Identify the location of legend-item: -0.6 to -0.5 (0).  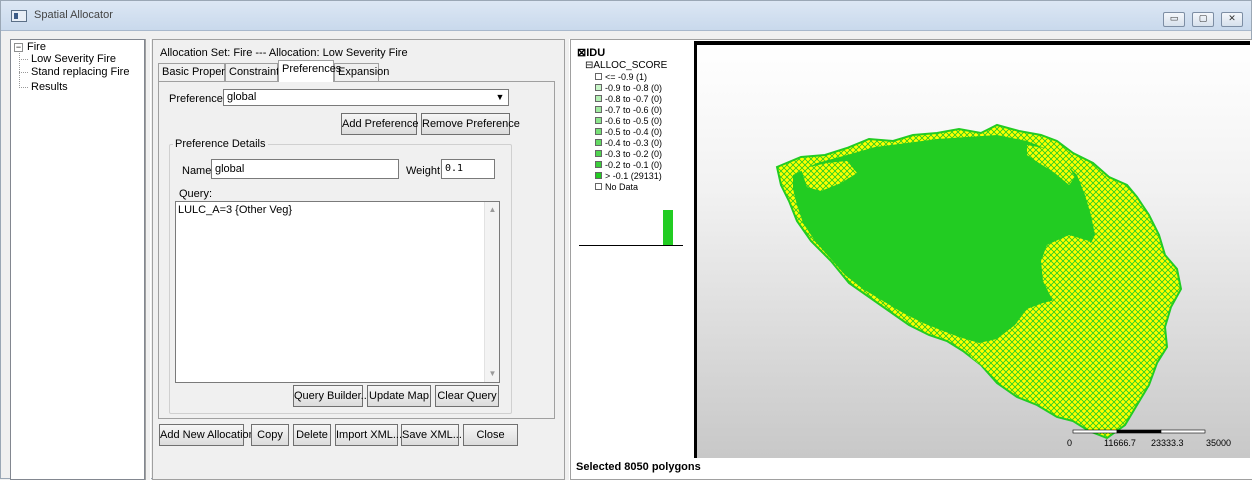
(628, 121).